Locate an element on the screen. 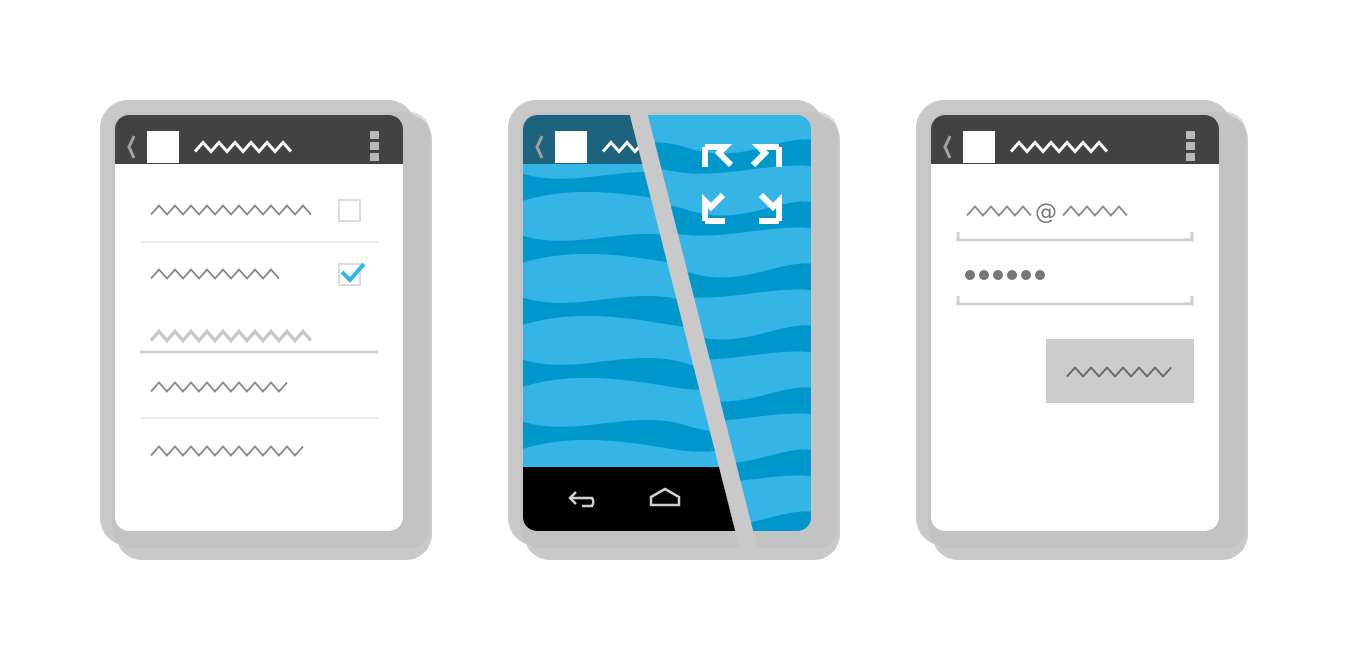 The height and width of the screenshot is (661, 1349). sign-in-button is located at coordinates (1120, 371).